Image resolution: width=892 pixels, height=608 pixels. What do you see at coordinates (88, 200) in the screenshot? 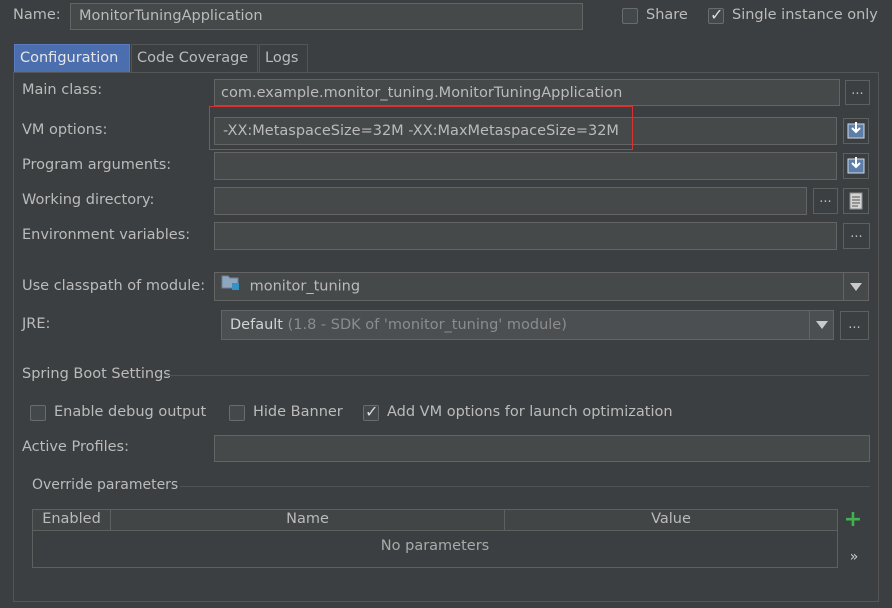
I see `working-directory-label: Working directory:` at bounding box center [88, 200].